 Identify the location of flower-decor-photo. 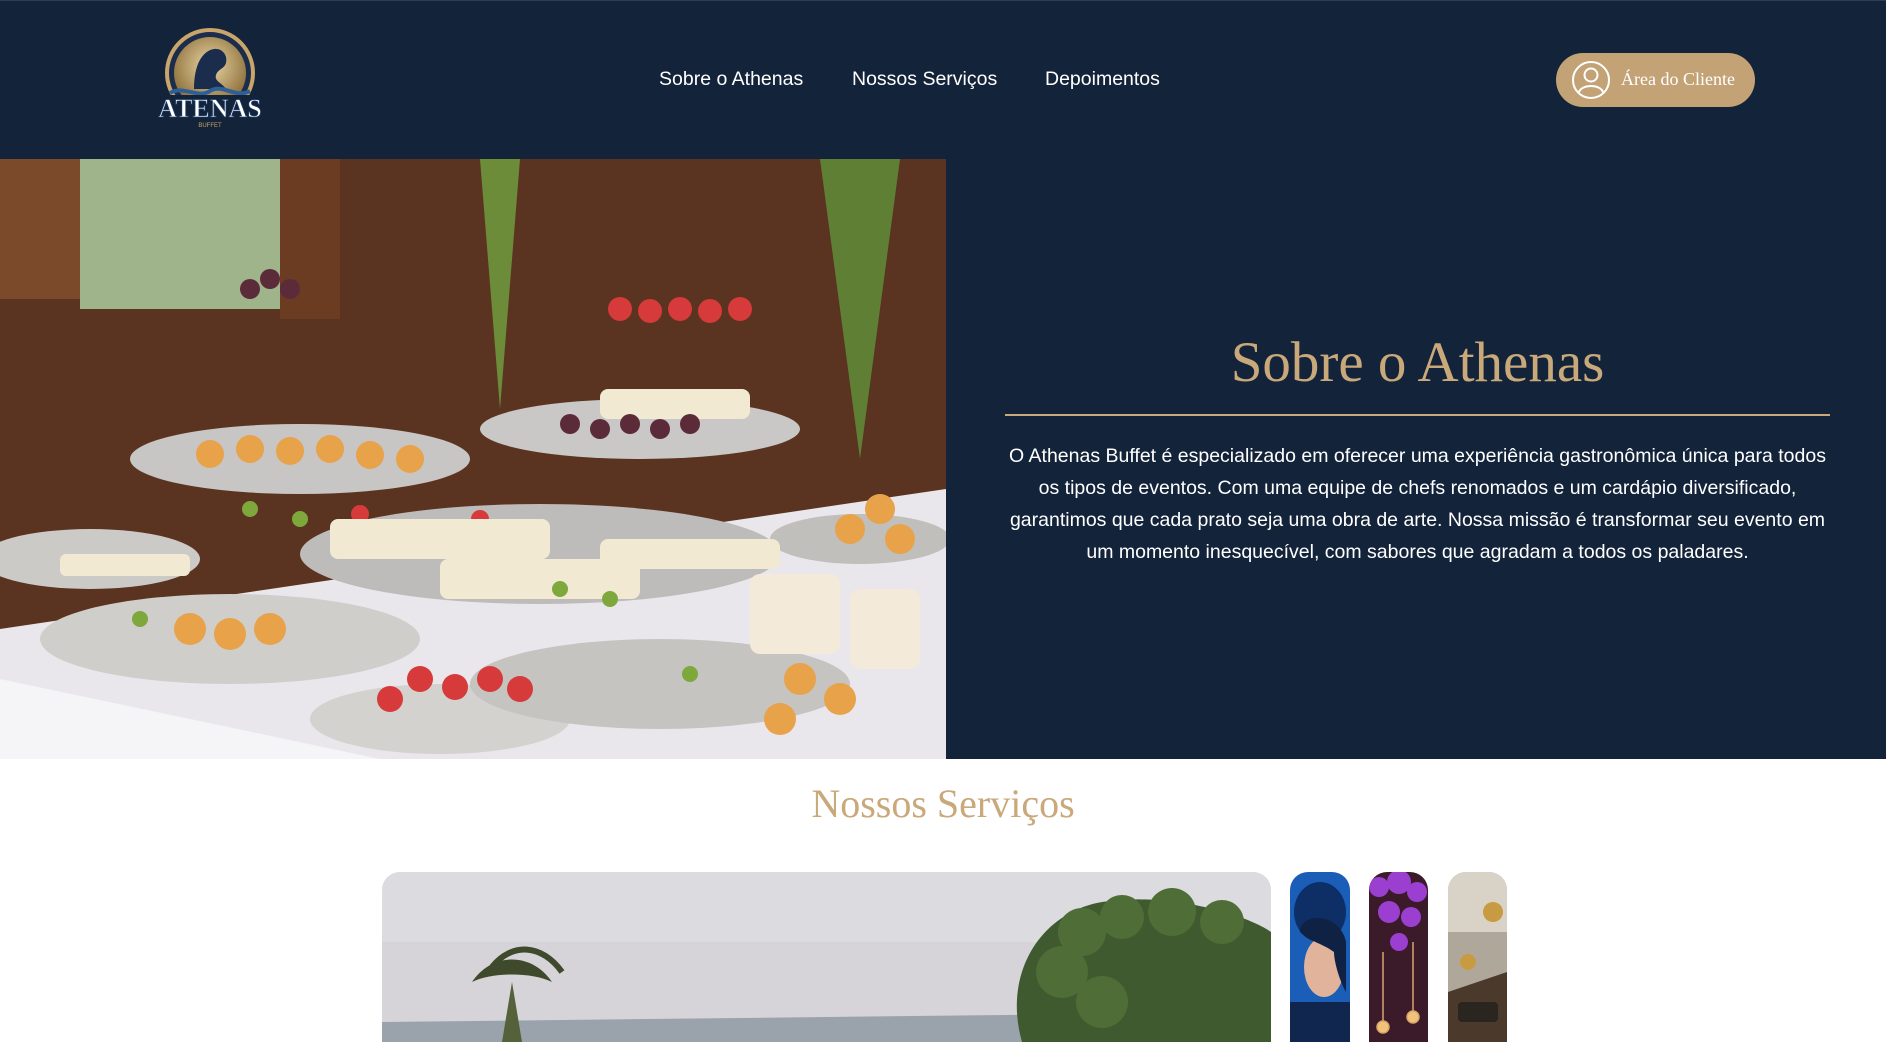
(1398, 957).